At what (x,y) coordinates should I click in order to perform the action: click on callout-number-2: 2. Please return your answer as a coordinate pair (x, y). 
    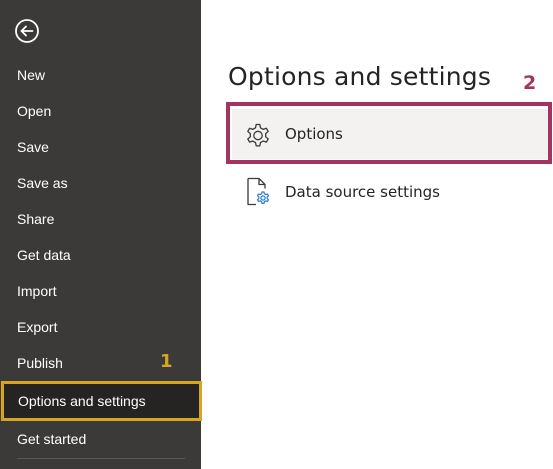
    Looking at the image, I should click on (530, 83).